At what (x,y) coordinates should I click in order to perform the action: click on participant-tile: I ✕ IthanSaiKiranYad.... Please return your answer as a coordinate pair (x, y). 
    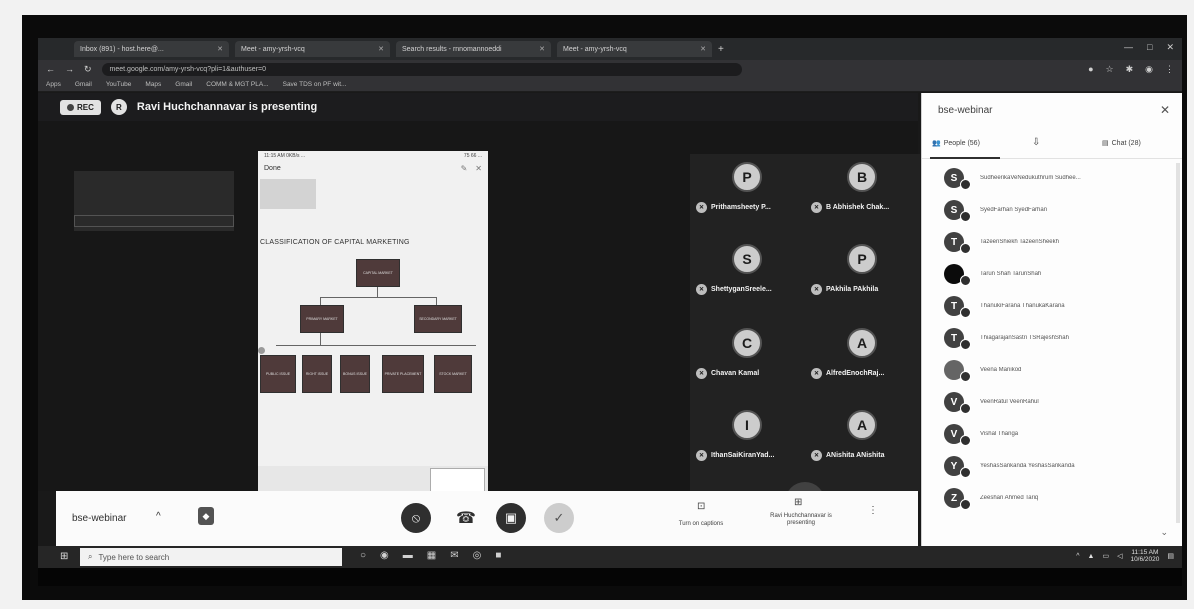
    Looking at the image, I should click on (747, 442).